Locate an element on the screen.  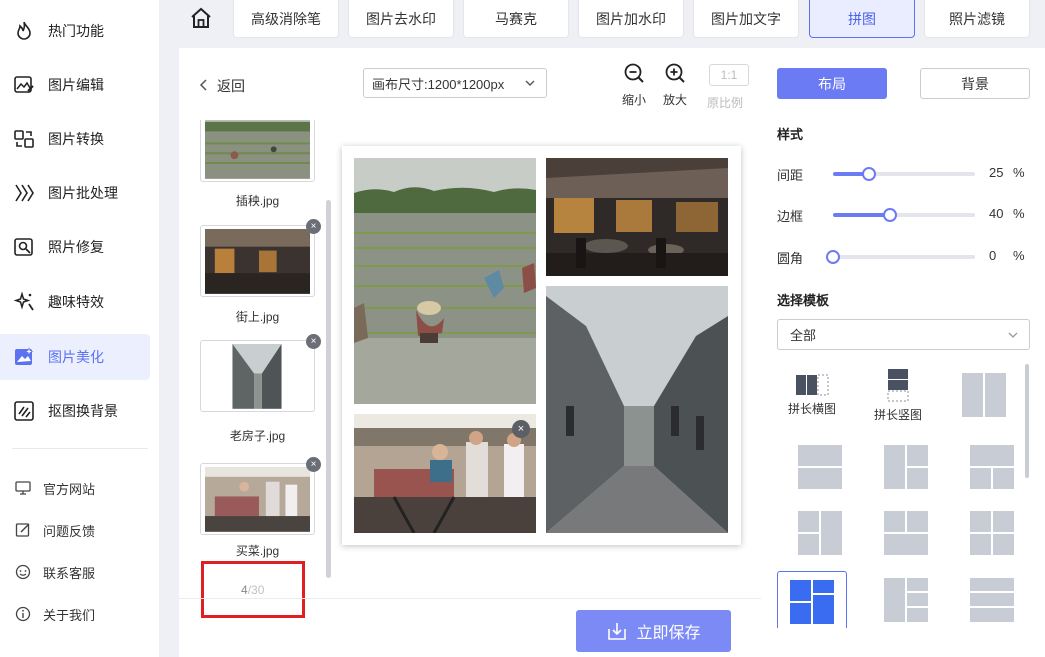
template-scrollbar is located at coordinates (1027, 421).